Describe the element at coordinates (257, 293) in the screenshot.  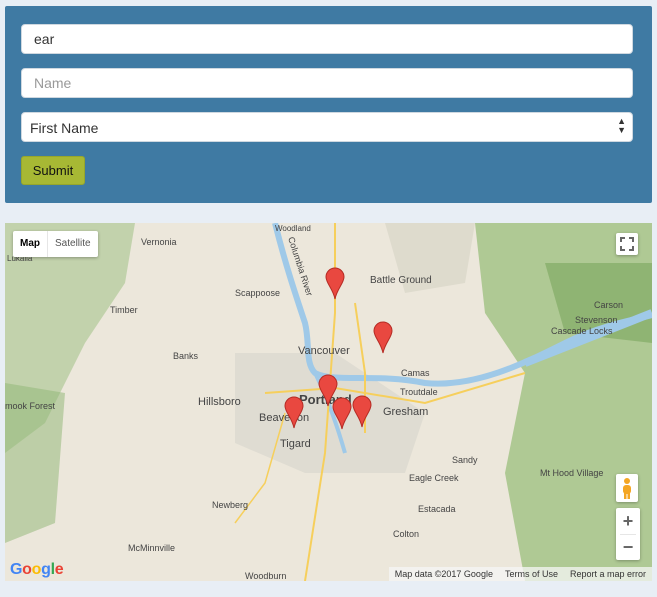
I see `place-scappoose: Scappoose` at that location.